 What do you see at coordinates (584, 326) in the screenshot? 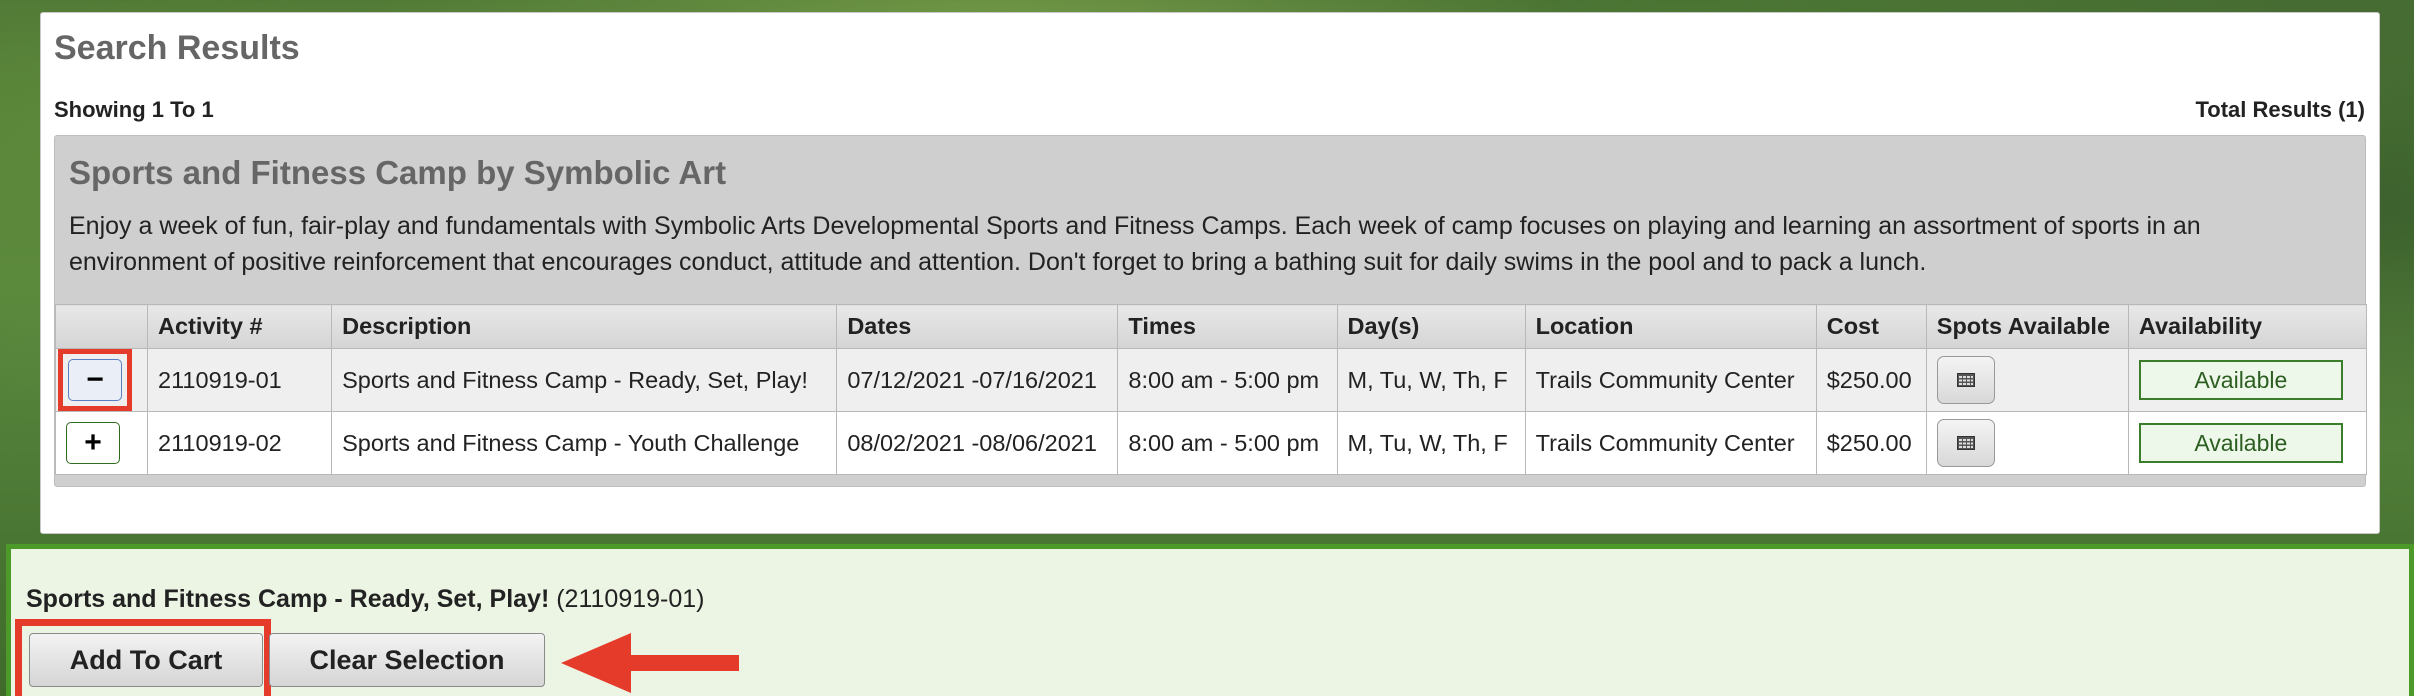
I see `header-description: Description` at bounding box center [584, 326].